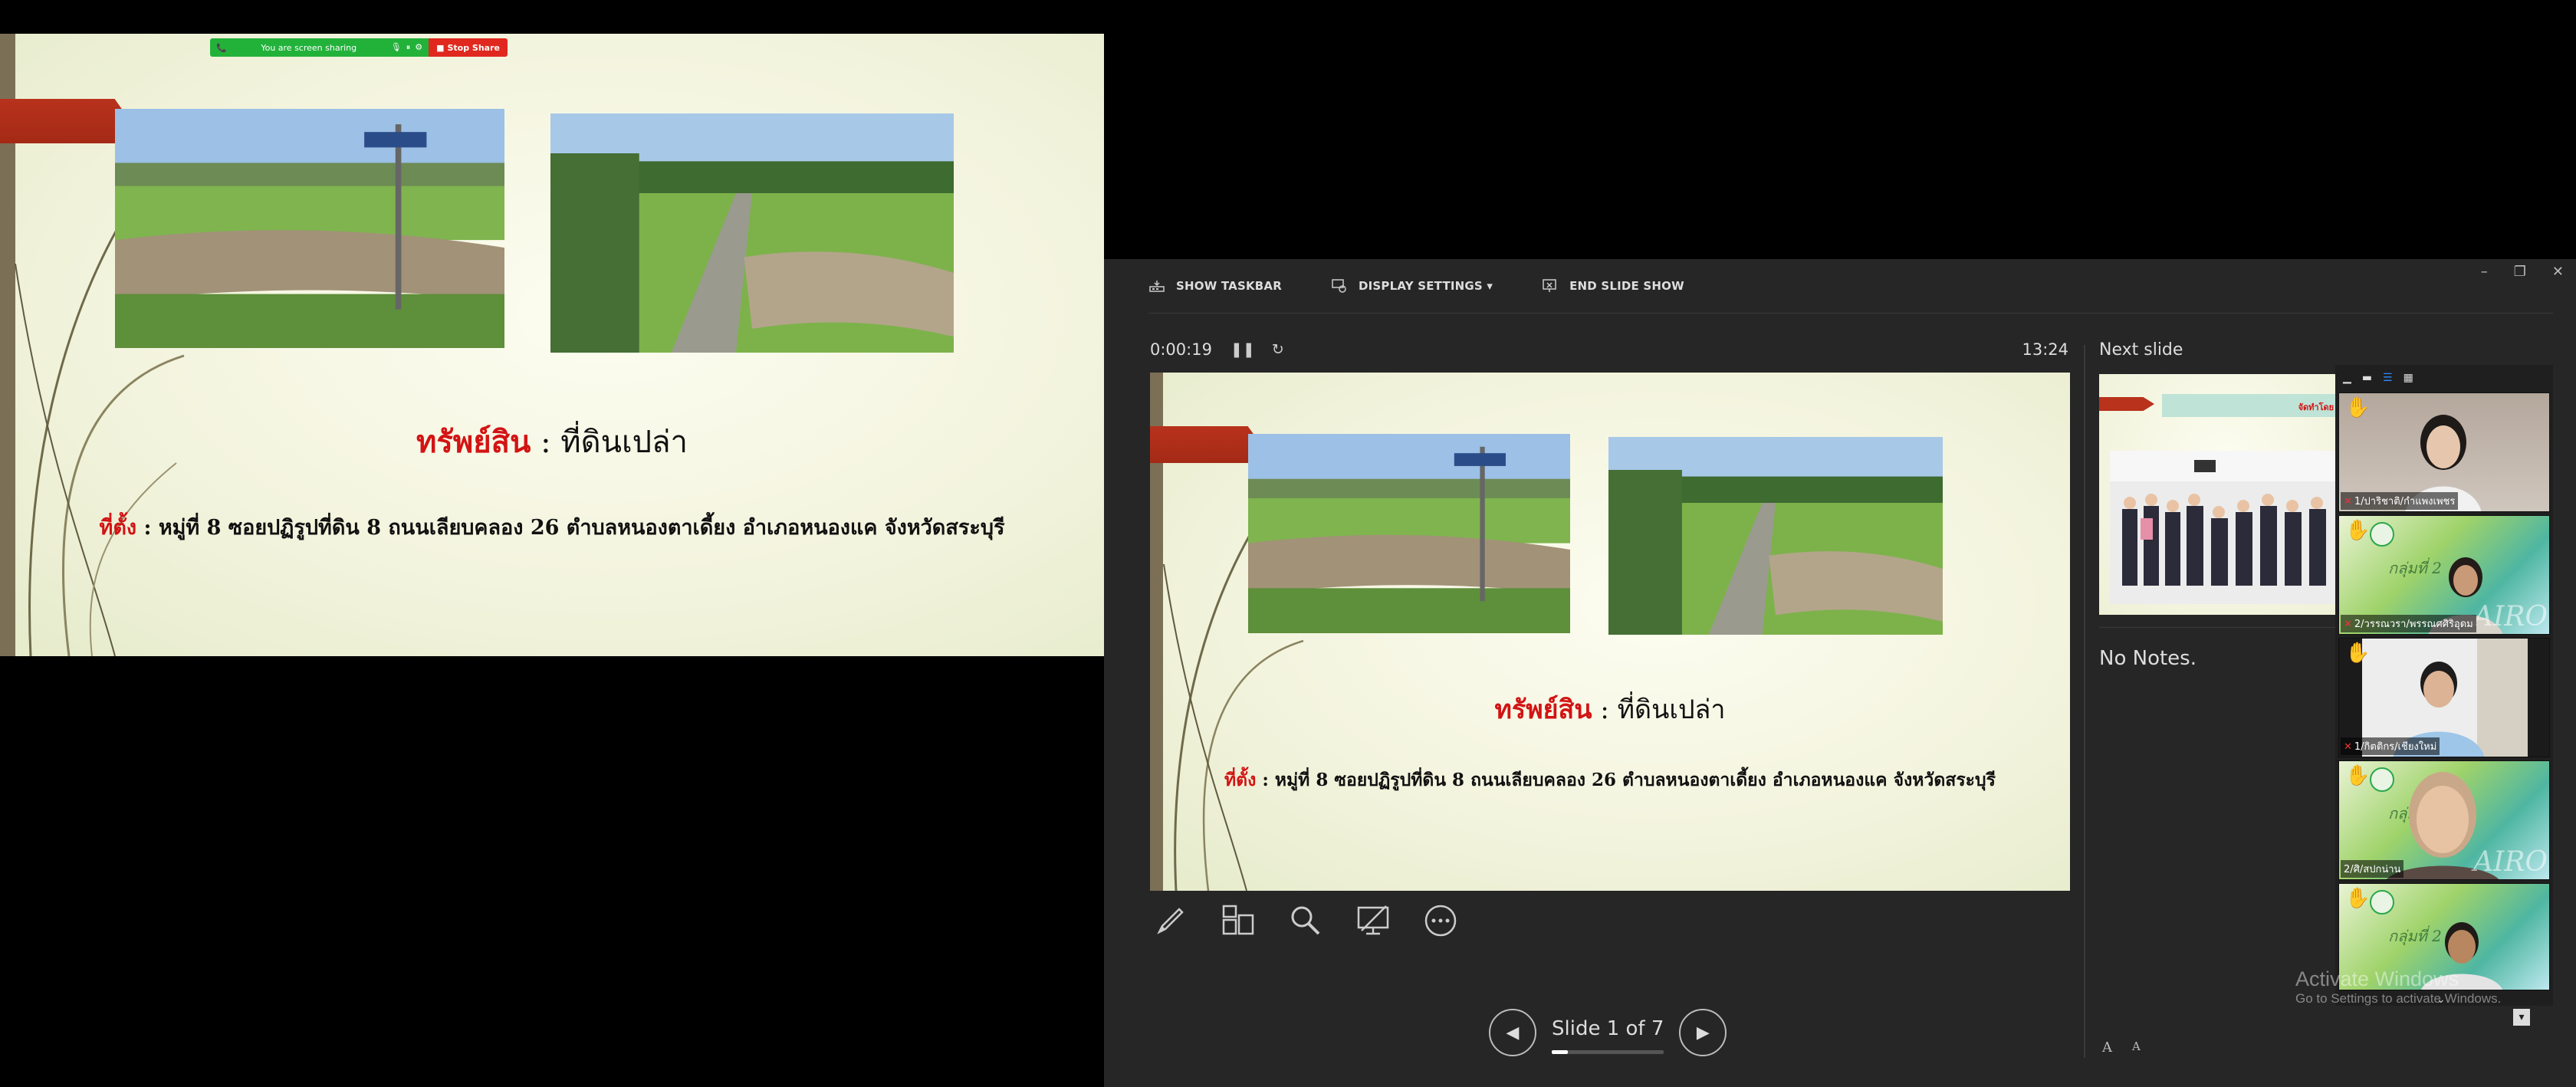  Describe the element at coordinates (2520, 272) in the screenshot. I see `restore-icon: ❐` at that location.